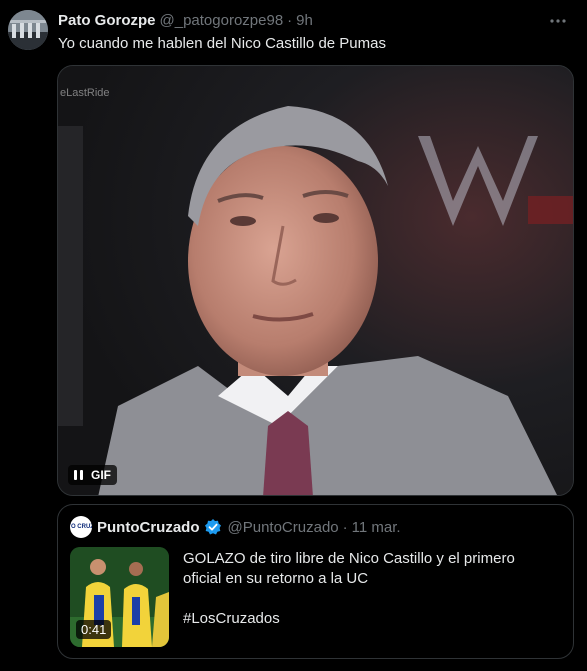  What do you see at coordinates (101, 475) in the screenshot?
I see `gif-badge: GIF` at bounding box center [101, 475].